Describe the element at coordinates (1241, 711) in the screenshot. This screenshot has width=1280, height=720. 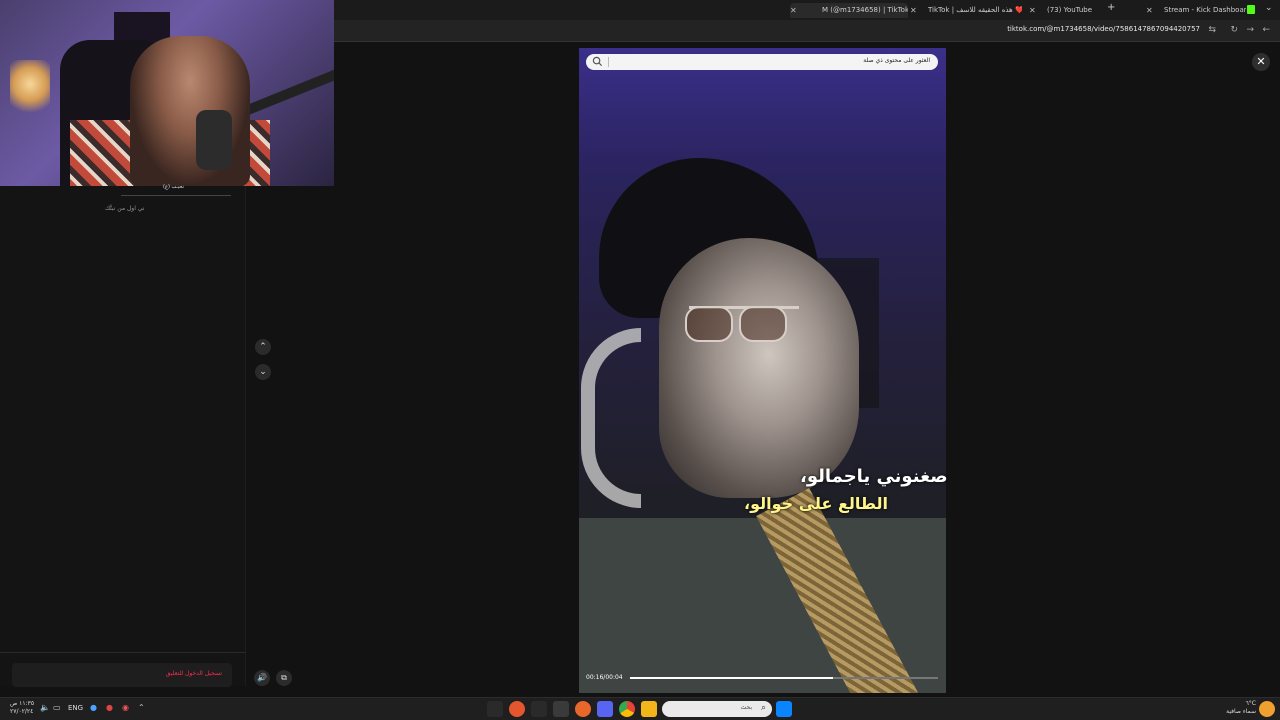
I see `weather-desc: سماء صافية` at that location.